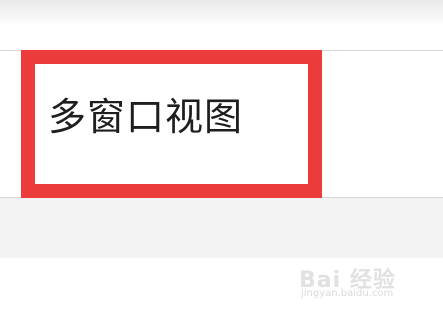  I want to click on baidu-jingyan-watermark: Bai 经验 jingyan.baidu.com, so click(359, 280).